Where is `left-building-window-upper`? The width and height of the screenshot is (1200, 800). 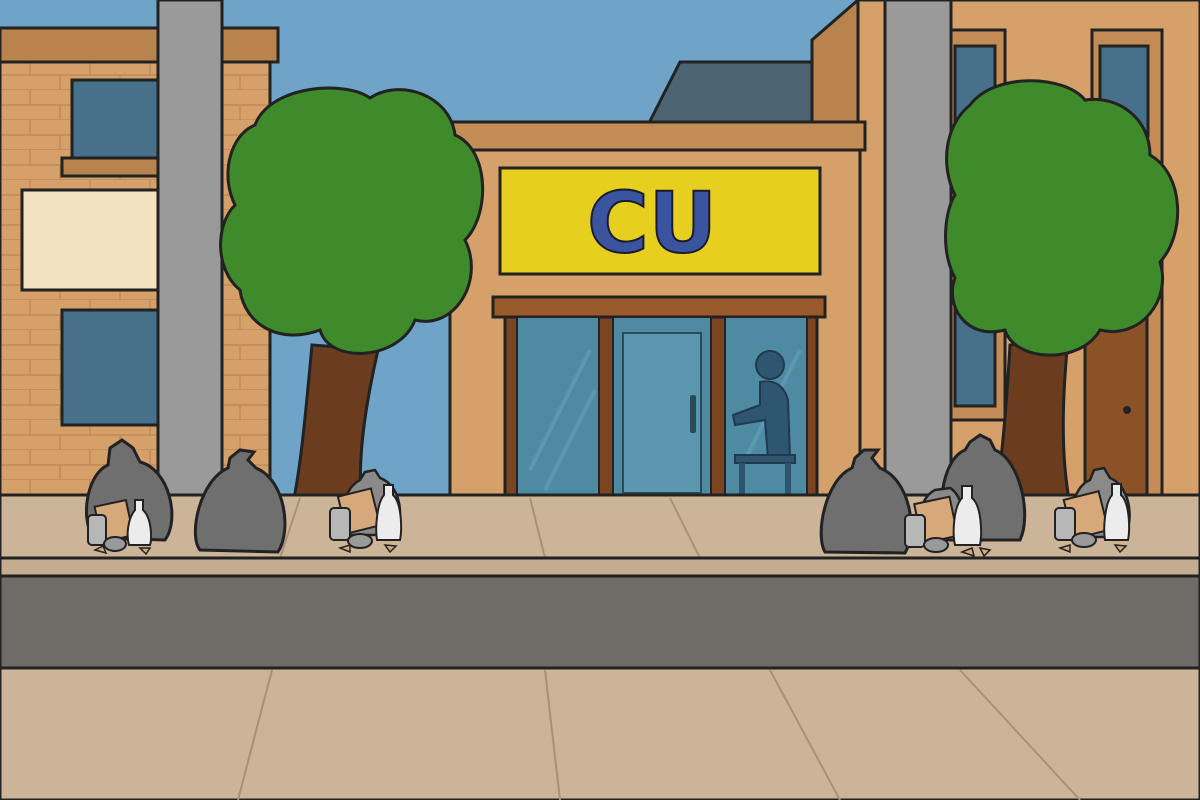 left-building-window-upper is located at coordinates (118, 121).